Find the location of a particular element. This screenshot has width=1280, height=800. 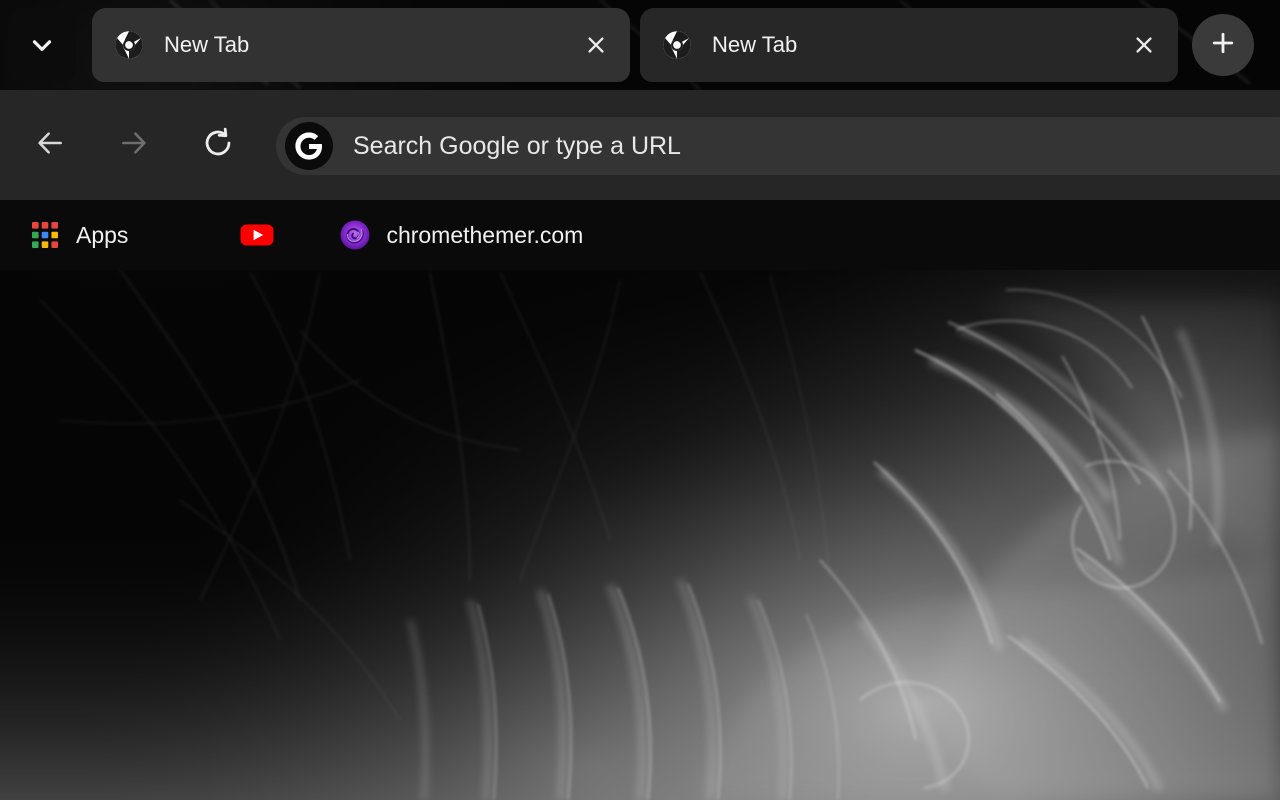

bookmark-chromethemer: chromethemer.com is located at coordinates (460, 235).